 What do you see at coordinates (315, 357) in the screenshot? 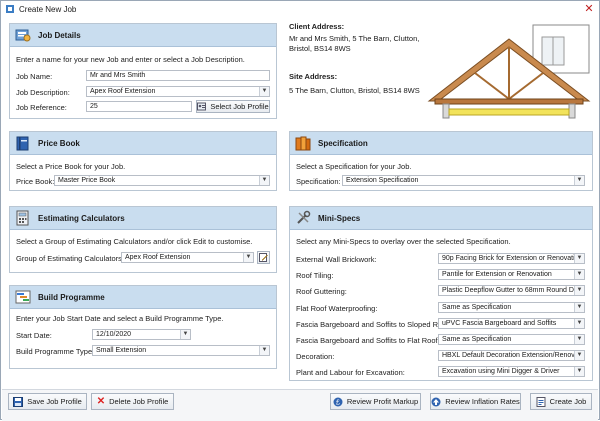
I see `mini-spec-label: Decoration:` at bounding box center [315, 357].